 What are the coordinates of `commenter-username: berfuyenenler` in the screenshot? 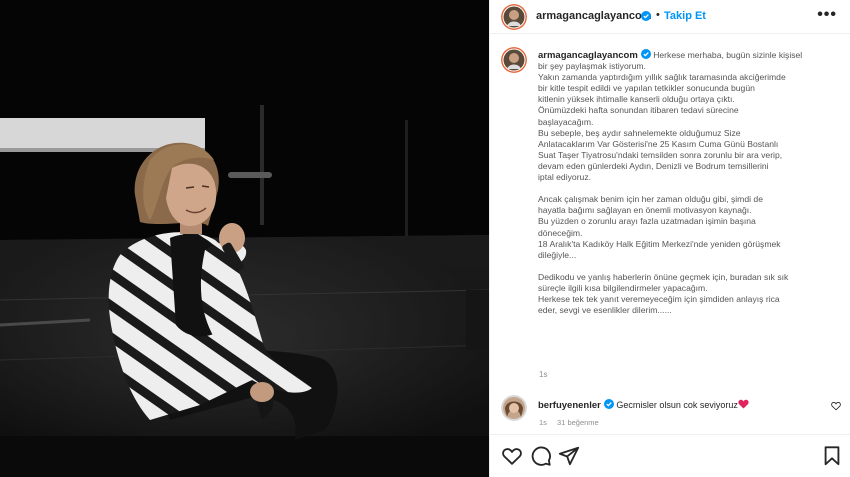 It's located at (569, 405).